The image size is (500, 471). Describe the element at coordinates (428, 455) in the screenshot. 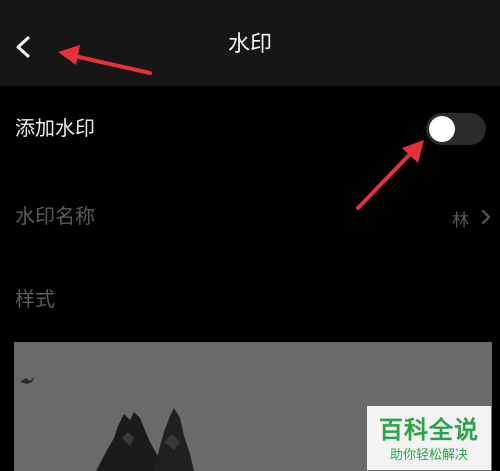

I see `watermark-subtitle: 助你轻松解决` at that location.